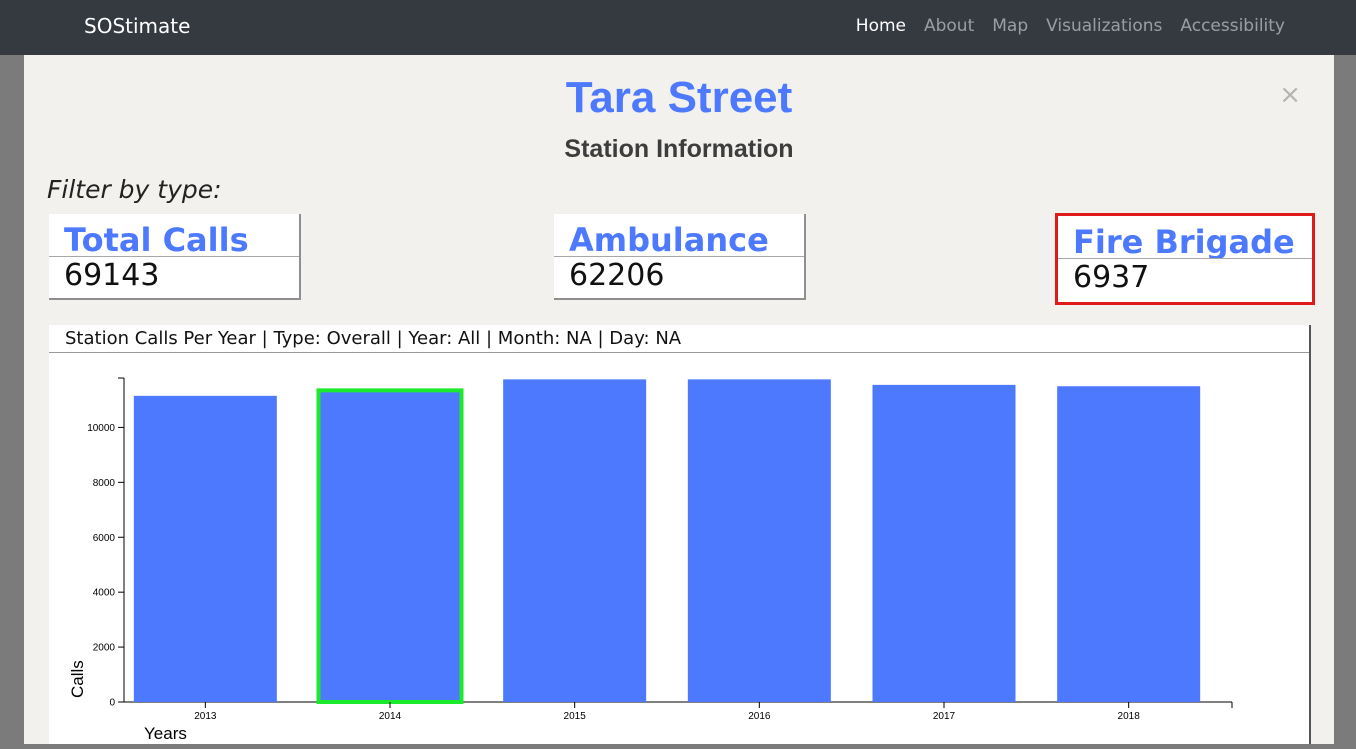 This screenshot has width=1356, height=749. I want to click on bar-2017, so click(944, 543).